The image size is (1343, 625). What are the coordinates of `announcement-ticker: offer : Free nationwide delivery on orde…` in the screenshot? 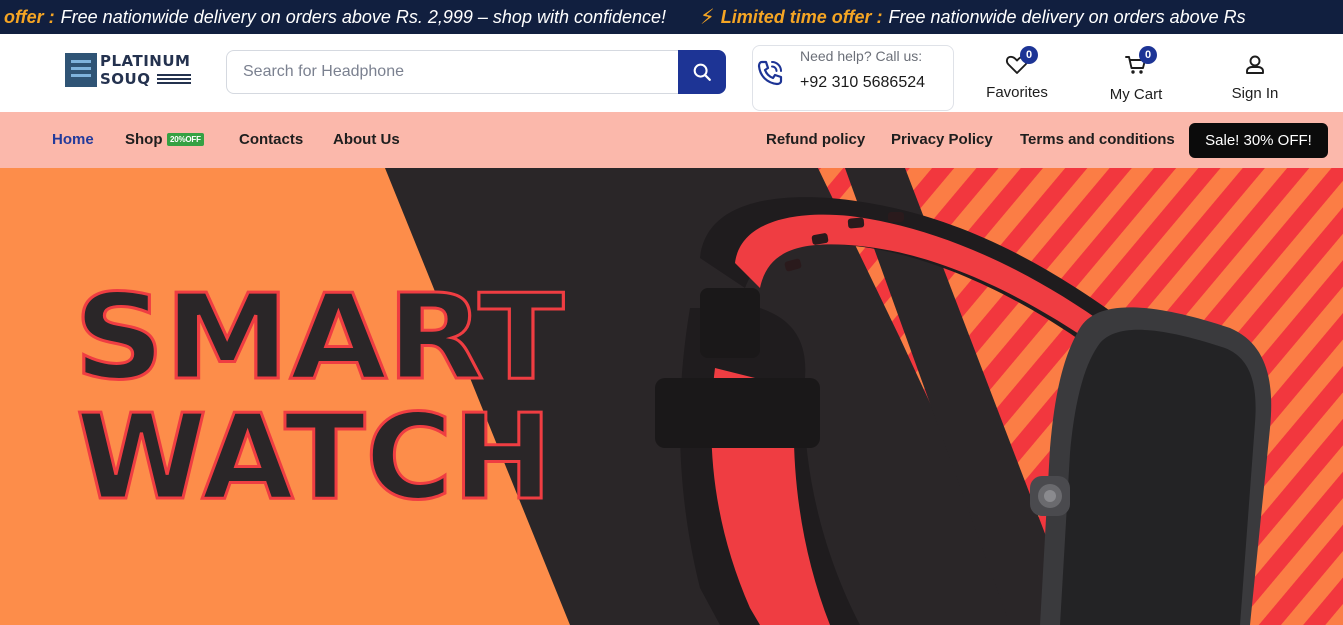 It's located at (671, 17).